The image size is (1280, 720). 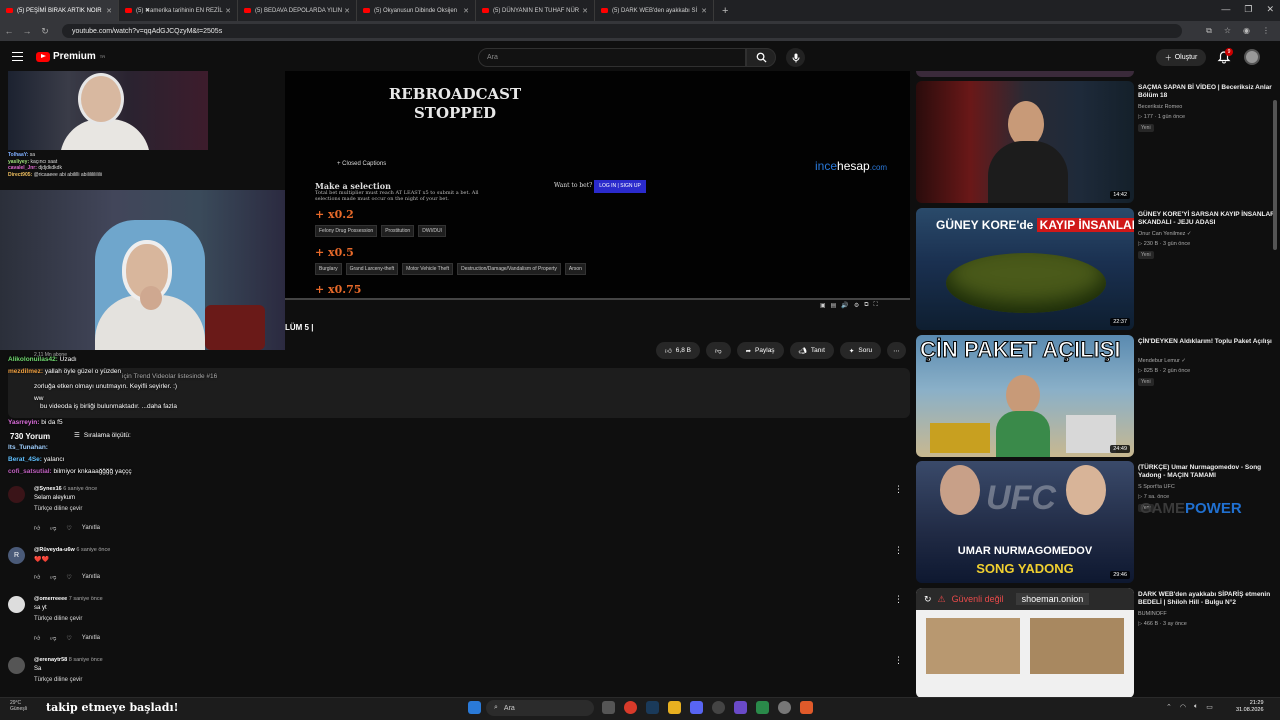 What do you see at coordinates (876, 305) in the screenshot?
I see `fullscreen-icon: ⛶` at bounding box center [876, 305].